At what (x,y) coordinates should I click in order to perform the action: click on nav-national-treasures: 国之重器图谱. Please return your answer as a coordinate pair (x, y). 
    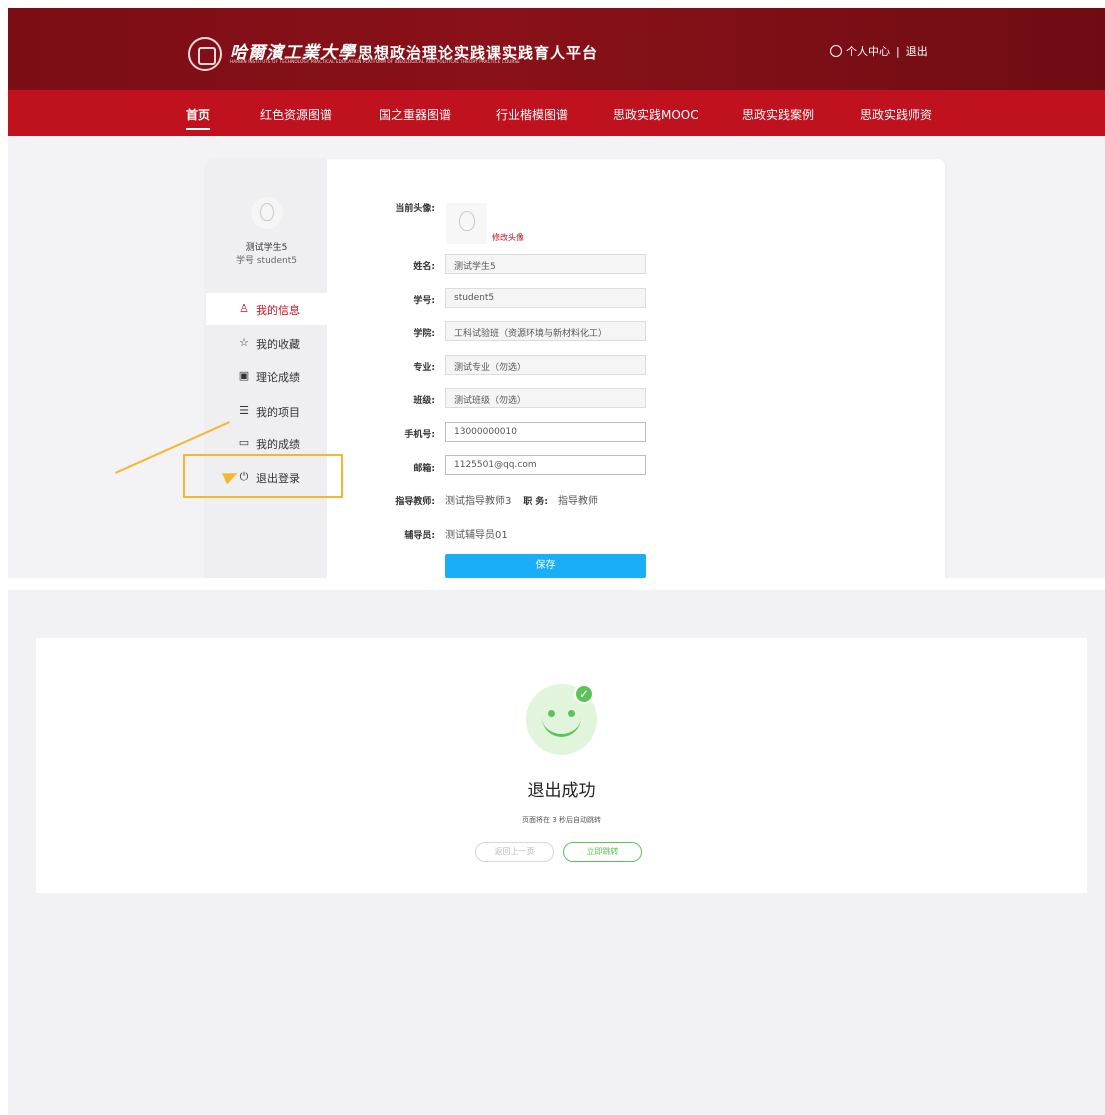
    Looking at the image, I should click on (415, 114).